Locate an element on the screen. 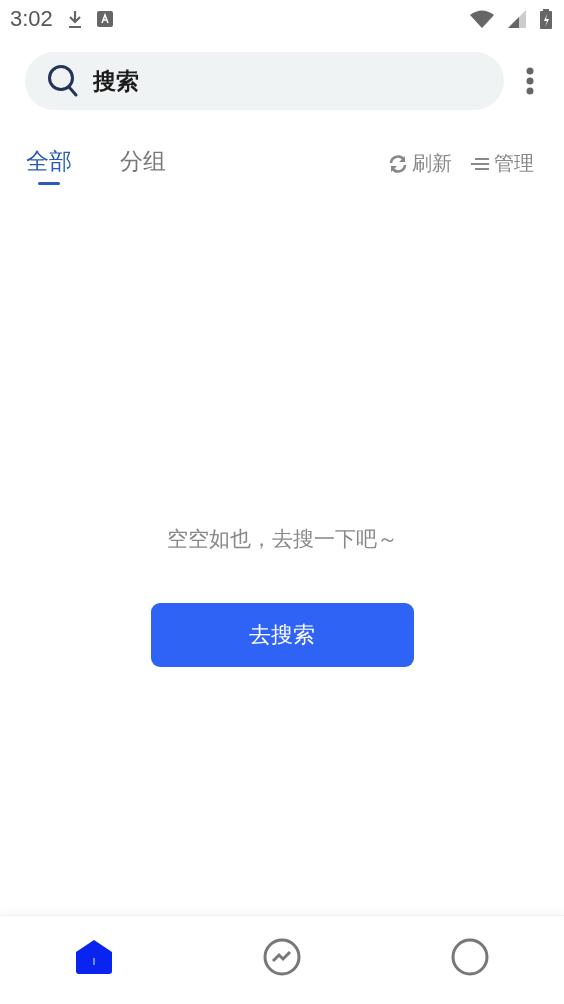 Image resolution: width=564 pixels, height=1004 pixels. home-icon is located at coordinates (94, 957).